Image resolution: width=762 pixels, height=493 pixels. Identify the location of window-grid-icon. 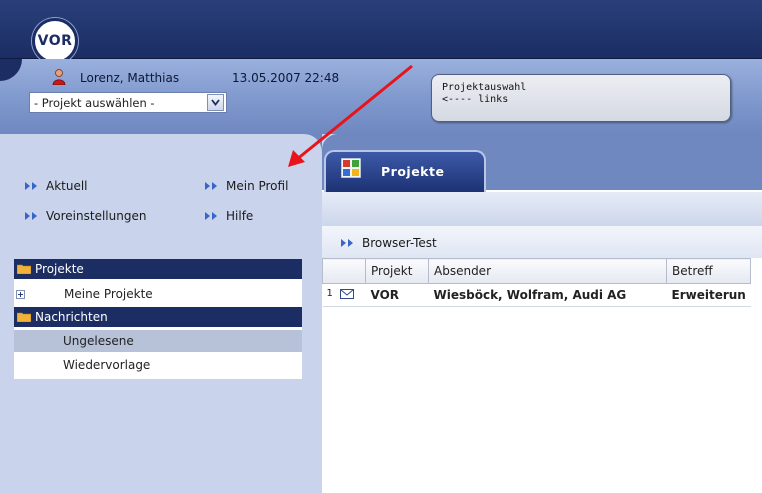
(351, 168).